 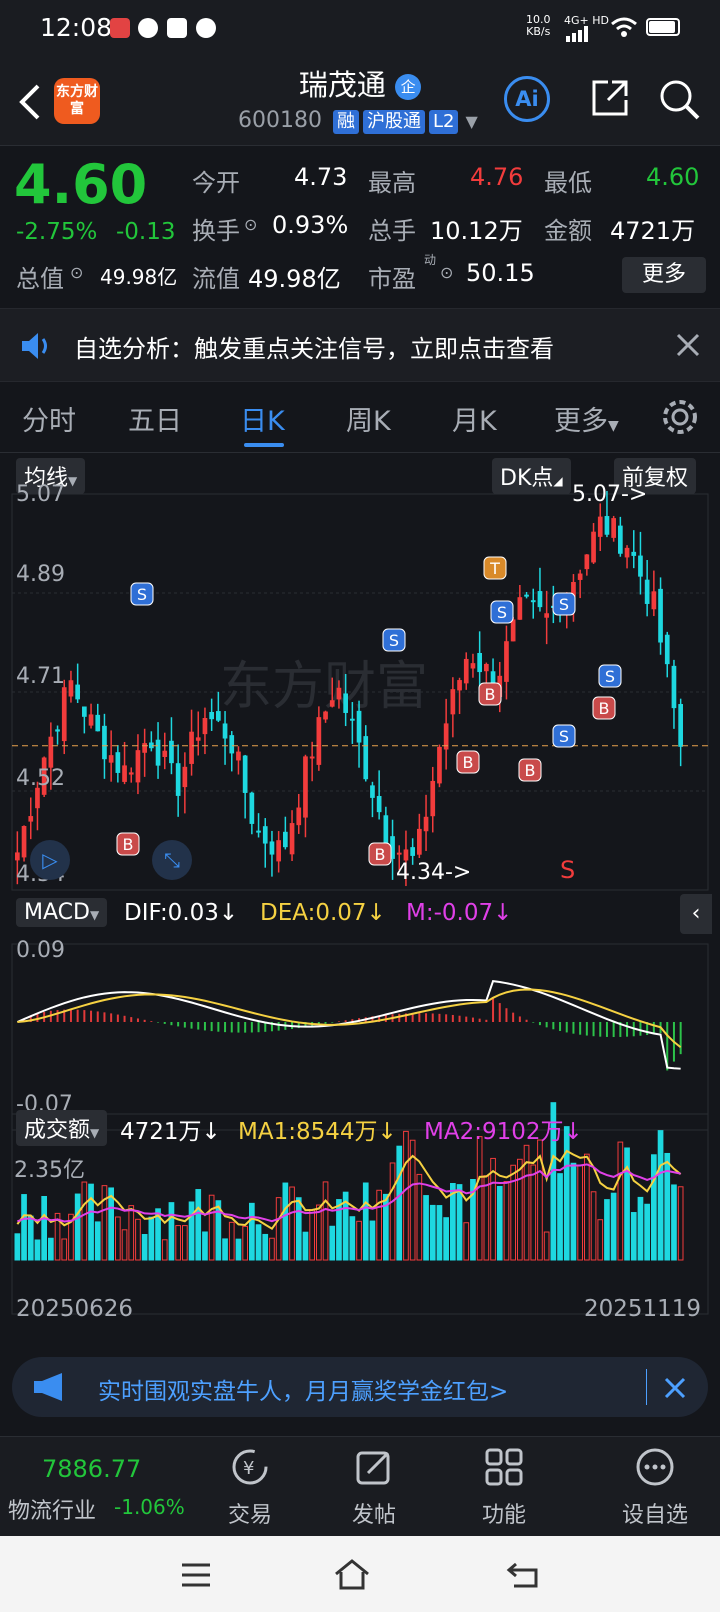 I want to click on macd-dea: DEA:0.07↓, so click(x=323, y=913).